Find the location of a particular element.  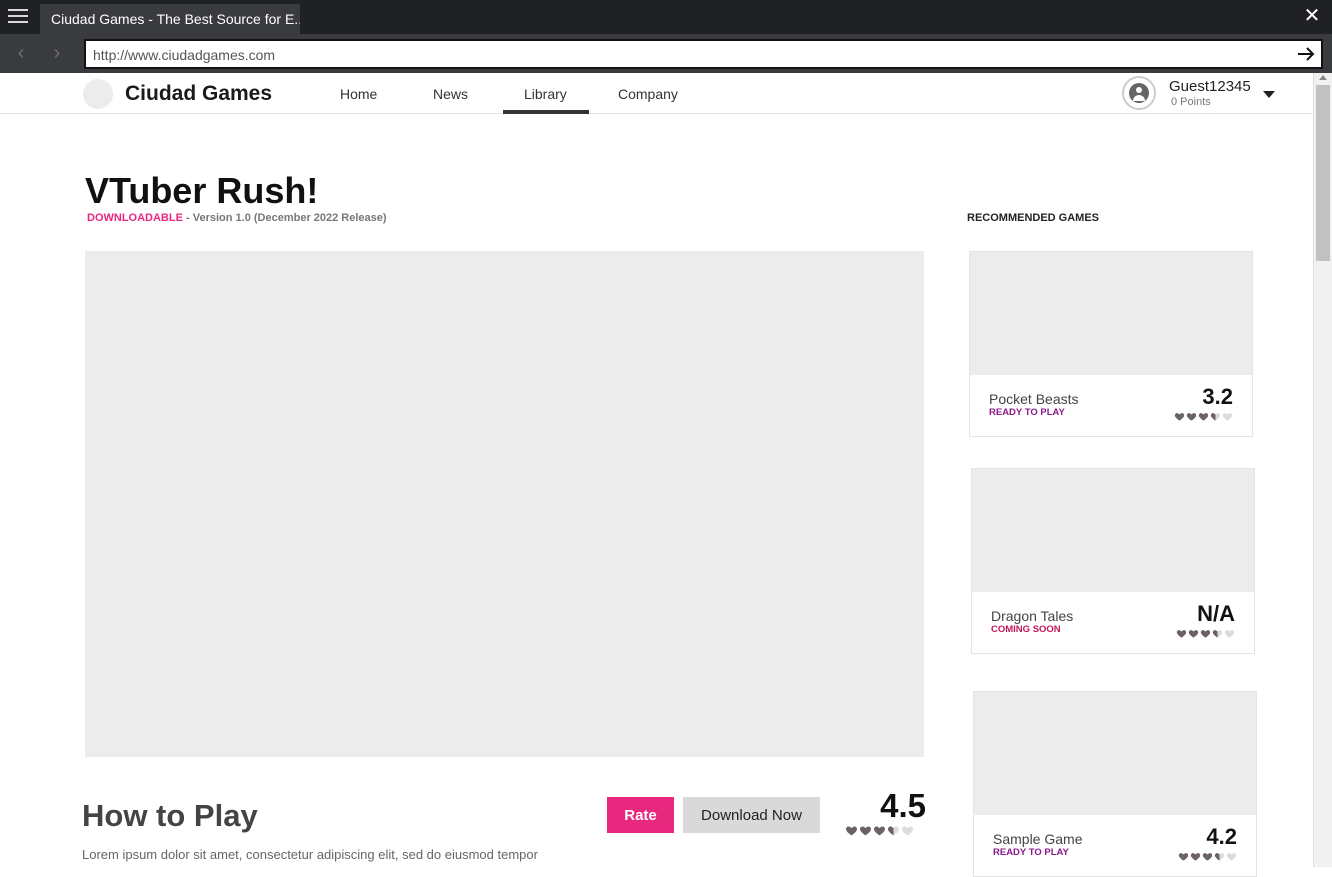

game-card-sample-game: Sample Game READY TO PLAY 4.2 is located at coordinates (1115, 784).